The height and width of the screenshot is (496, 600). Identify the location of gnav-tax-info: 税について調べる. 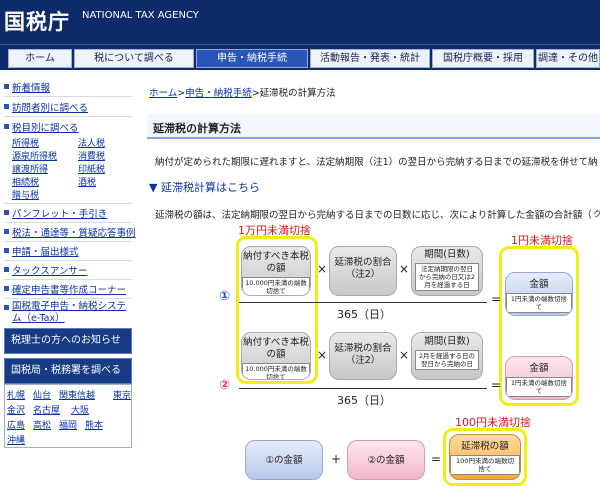
(134, 58).